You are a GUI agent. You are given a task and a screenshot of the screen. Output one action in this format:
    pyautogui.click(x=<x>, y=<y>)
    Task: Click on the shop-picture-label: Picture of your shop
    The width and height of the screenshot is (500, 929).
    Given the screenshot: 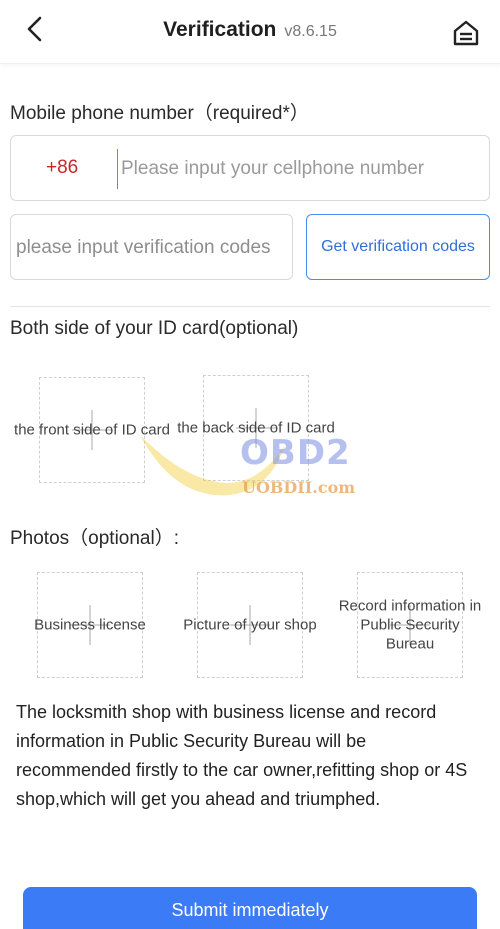 What is the action you would take?
    pyautogui.click(x=250, y=625)
    